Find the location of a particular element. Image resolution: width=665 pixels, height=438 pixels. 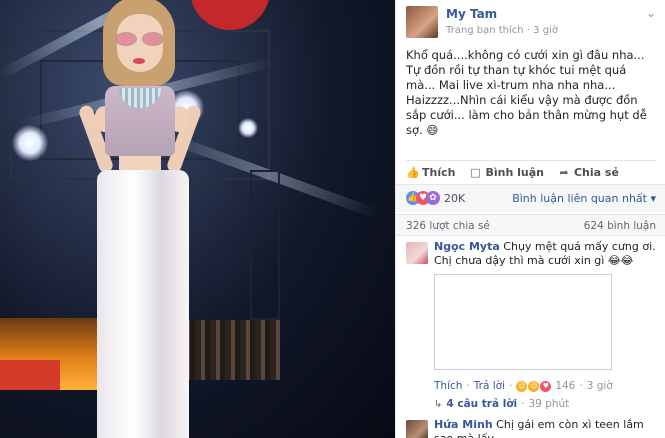

reactions-bar: 👍 ♥ ✿ 20K Bình luận liên quan nhất ▾ is located at coordinates (530, 198).